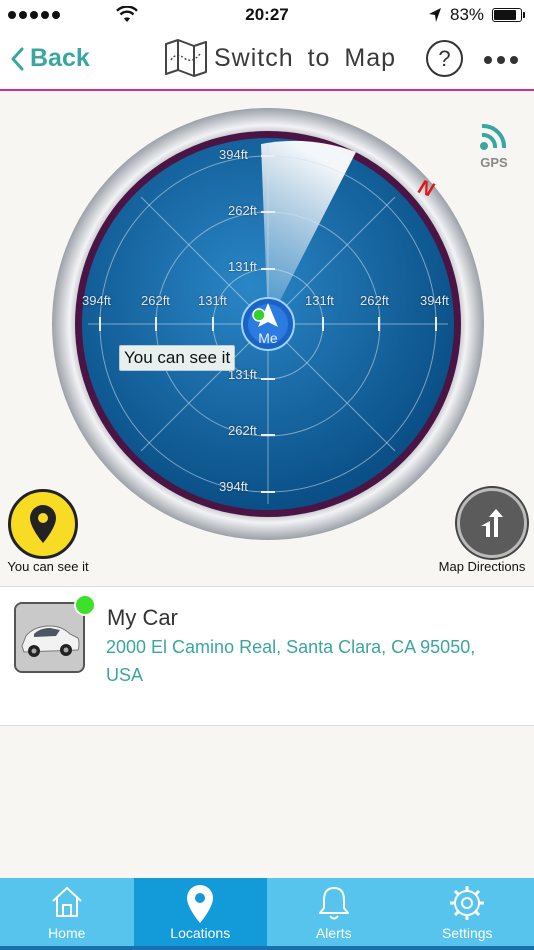  I want to click on svg-text: Me, so click(268, 338).